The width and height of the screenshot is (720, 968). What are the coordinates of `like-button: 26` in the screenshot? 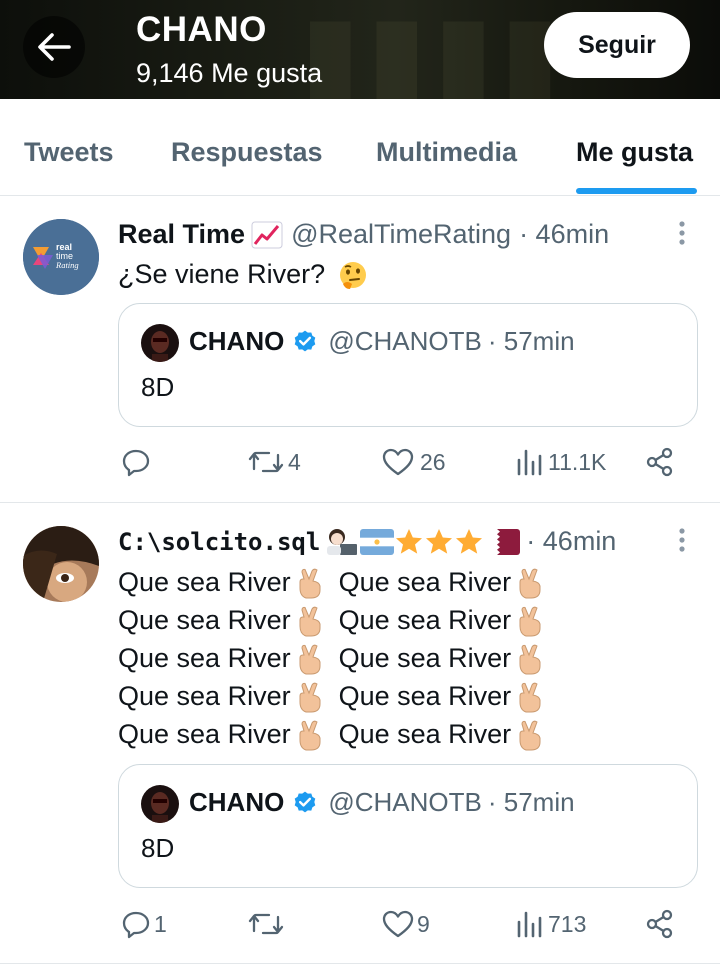 It's located at (414, 462).